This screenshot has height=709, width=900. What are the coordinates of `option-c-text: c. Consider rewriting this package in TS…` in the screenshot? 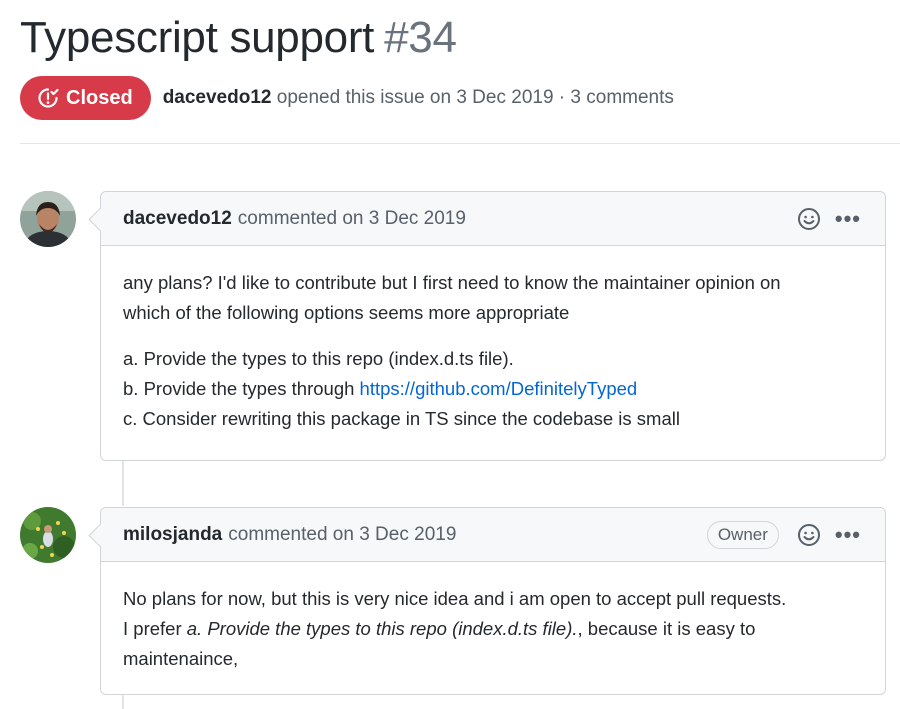 It's located at (401, 418).